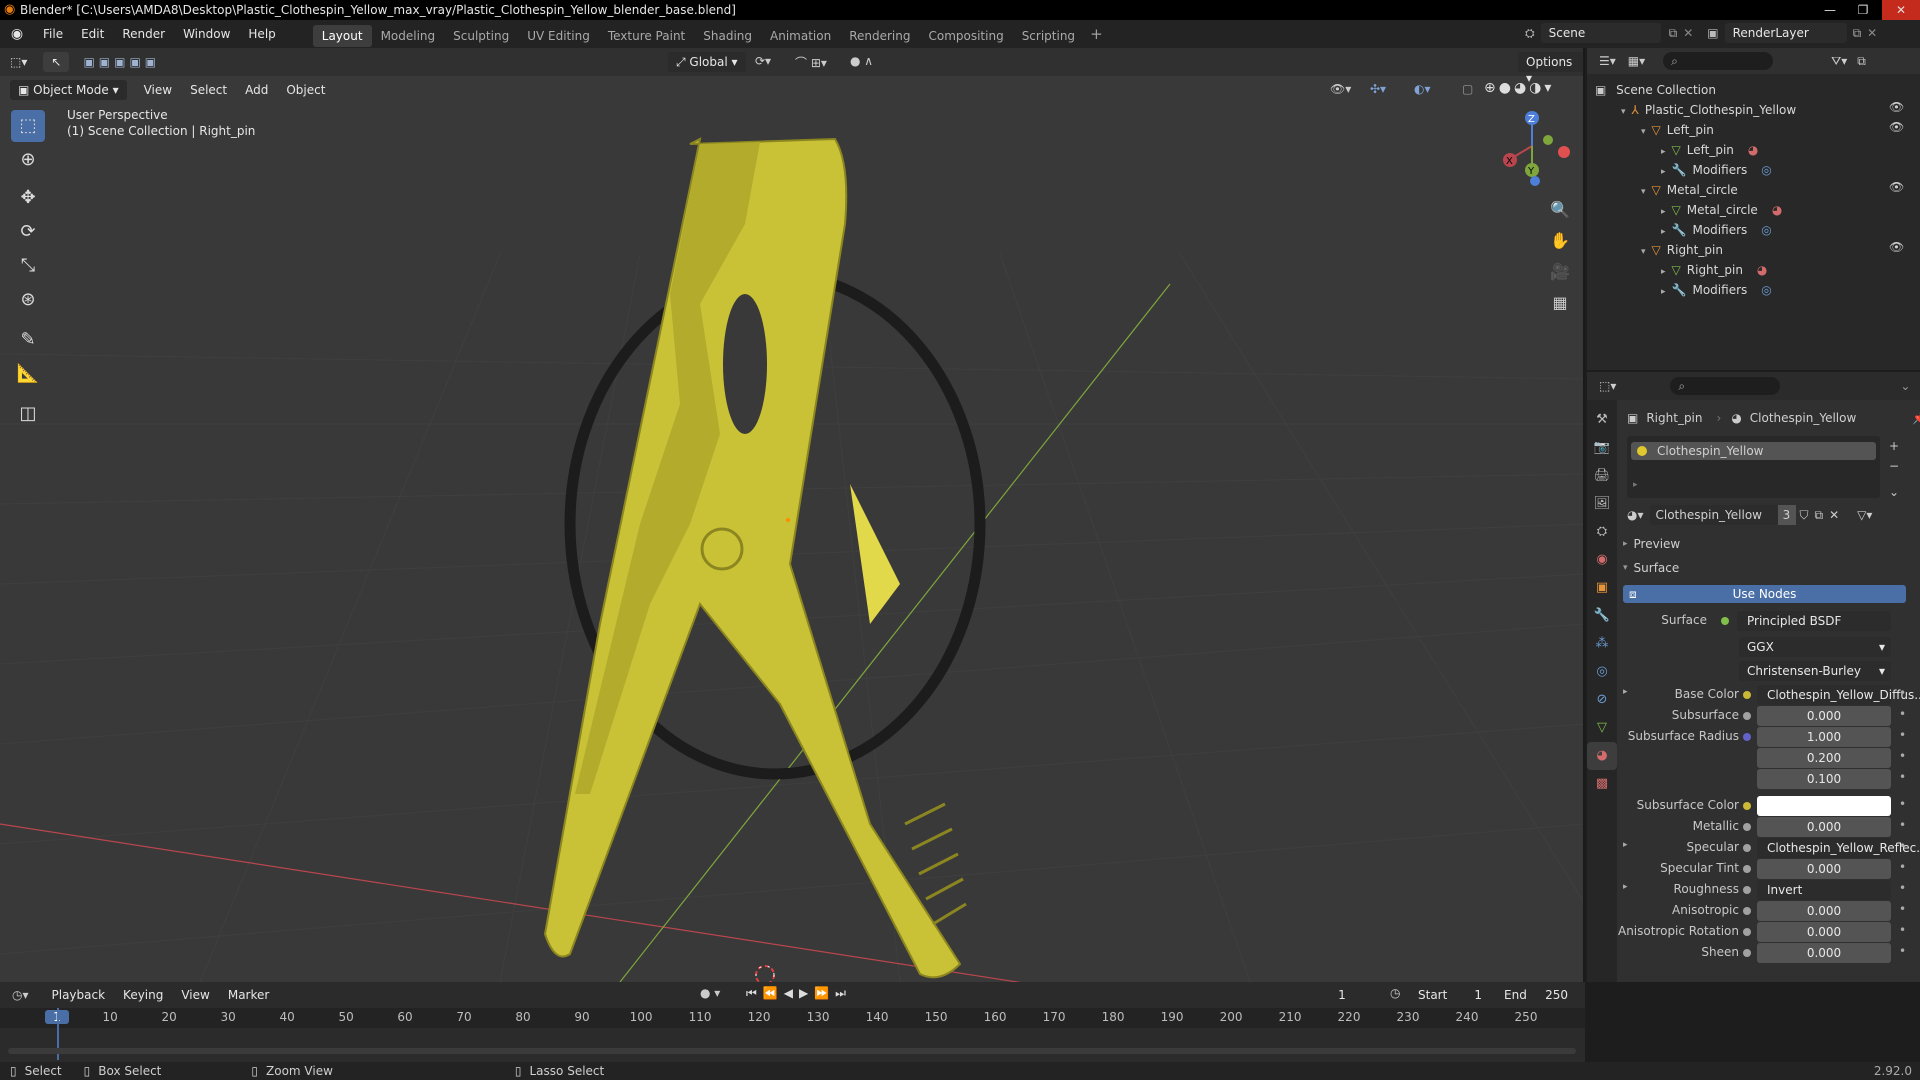 Image resolution: width=1920 pixels, height=1080 pixels. Describe the element at coordinates (1602, 420) in the screenshot. I see `tool-tab-icon: ⚒` at that location.